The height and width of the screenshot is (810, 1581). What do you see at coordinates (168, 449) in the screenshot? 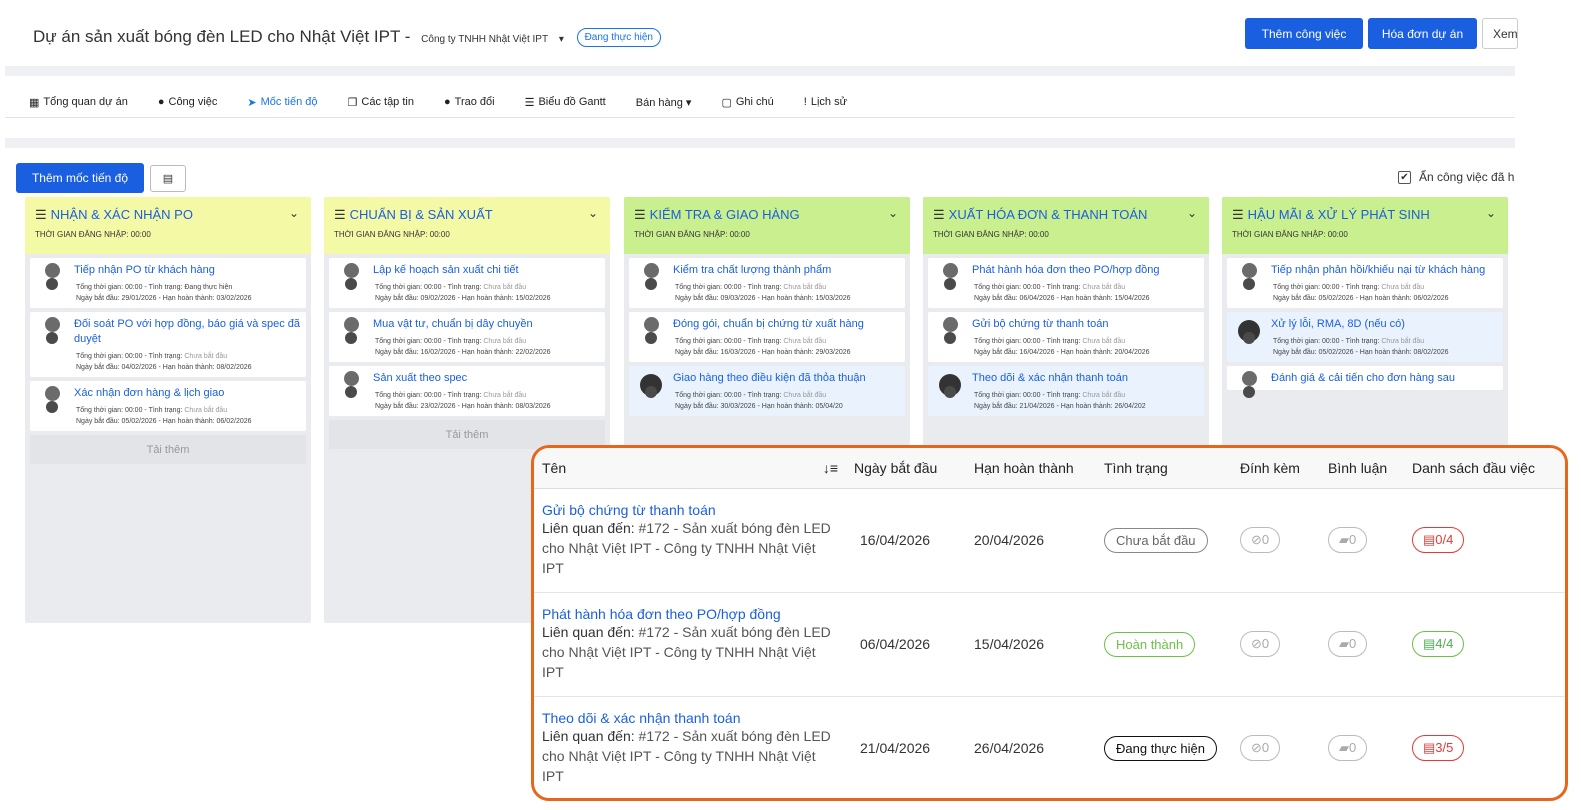
I see `load-more-button: Tải thêm` at bounding box center [168, 449].